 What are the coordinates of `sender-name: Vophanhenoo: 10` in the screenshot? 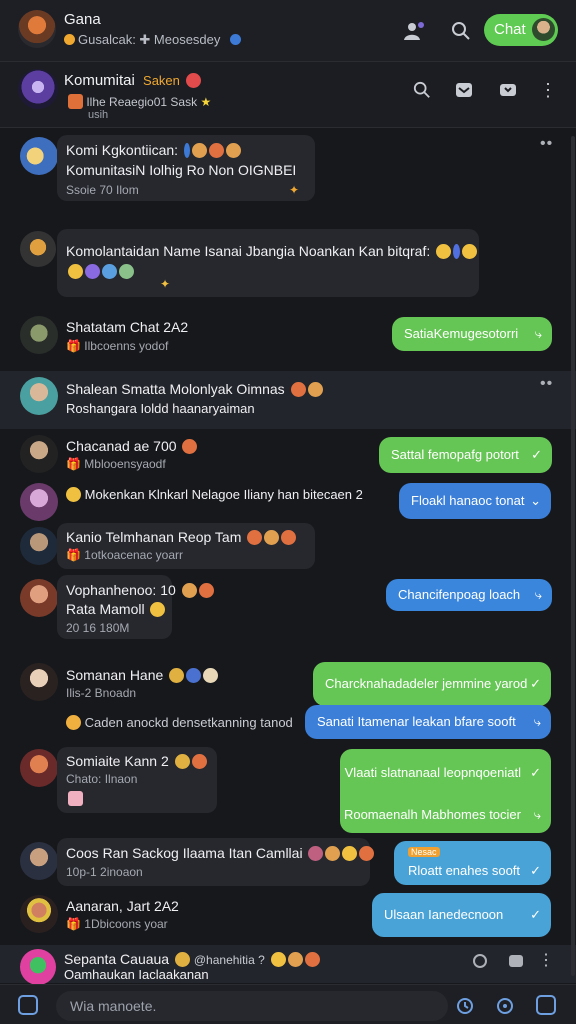 It's located at (140, 590).